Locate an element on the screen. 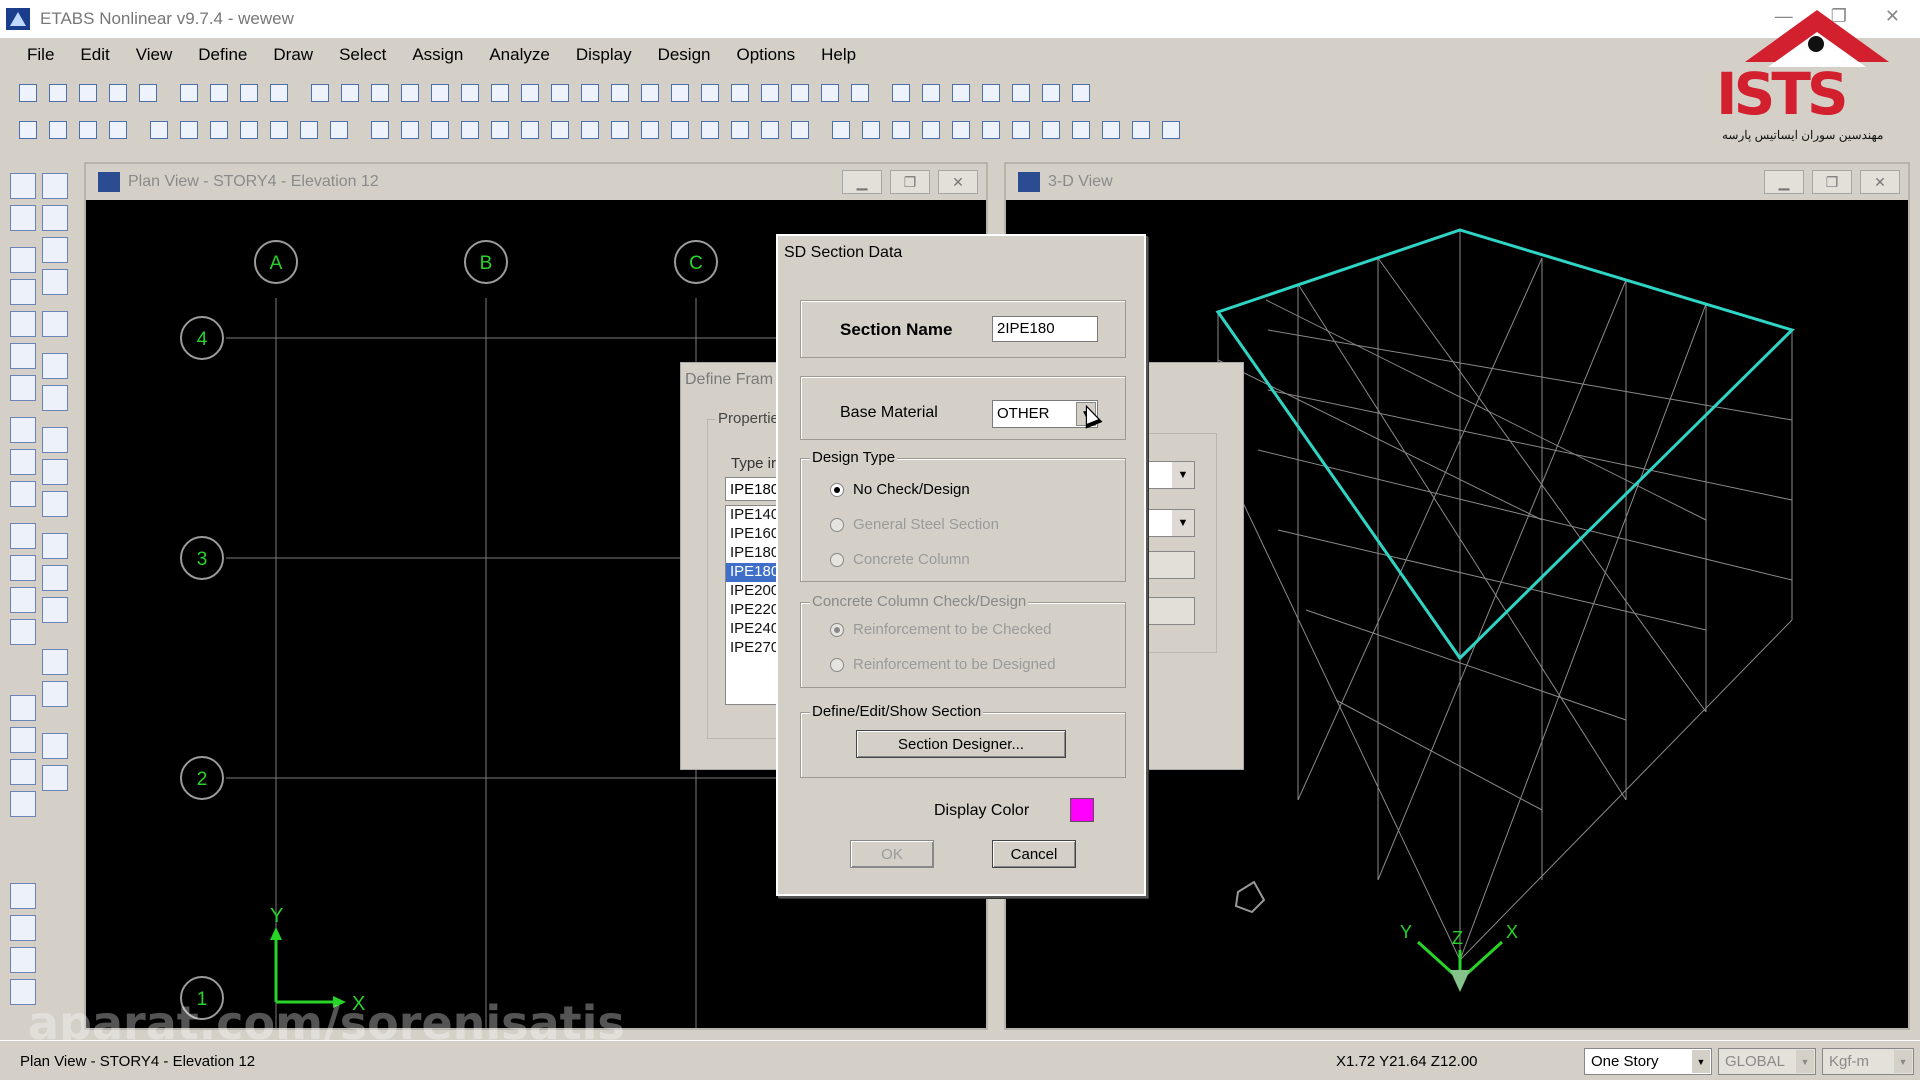 This screenshot has height=1080, width=1920. tendon-object-icon is located at coordinates (55, 610).